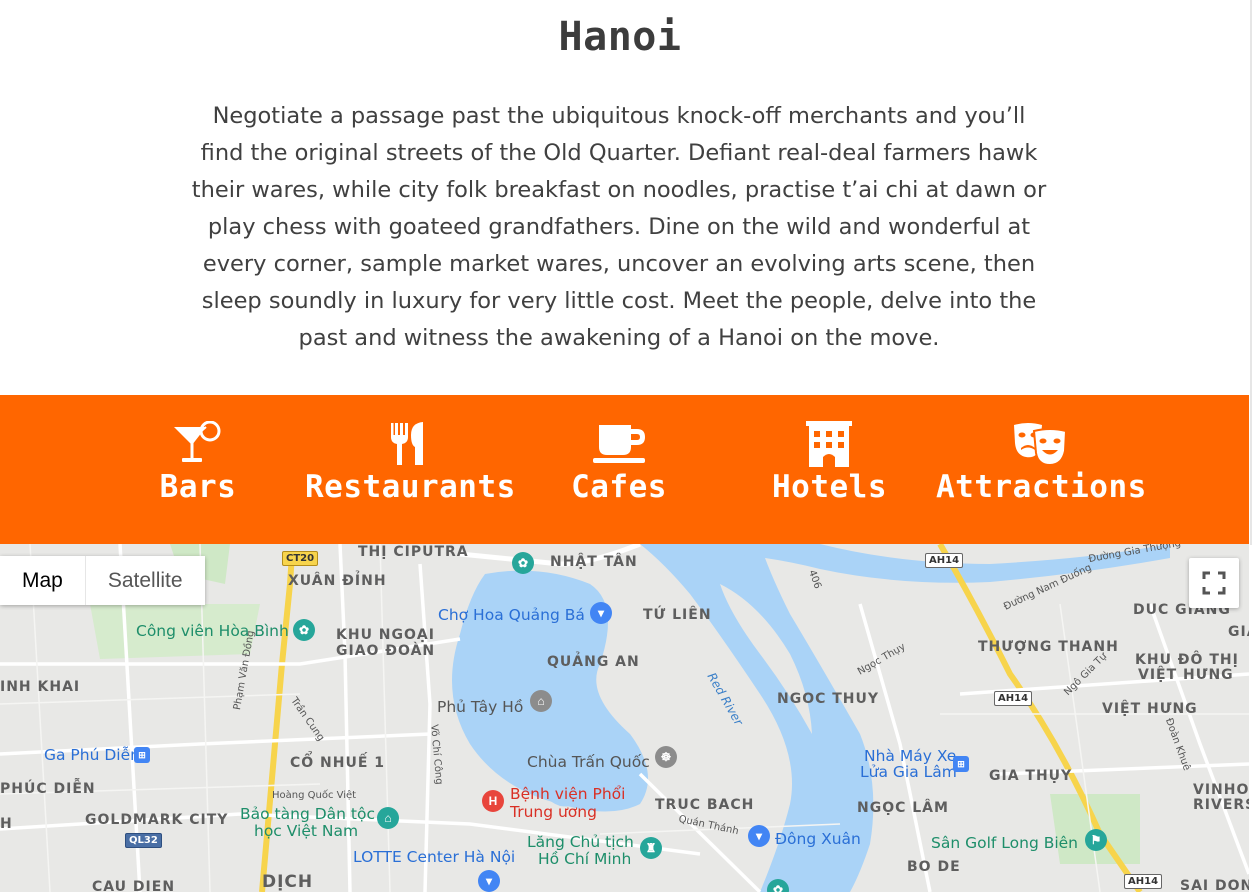  I want to click on map-area-label: GIA, so click(1238, 632).